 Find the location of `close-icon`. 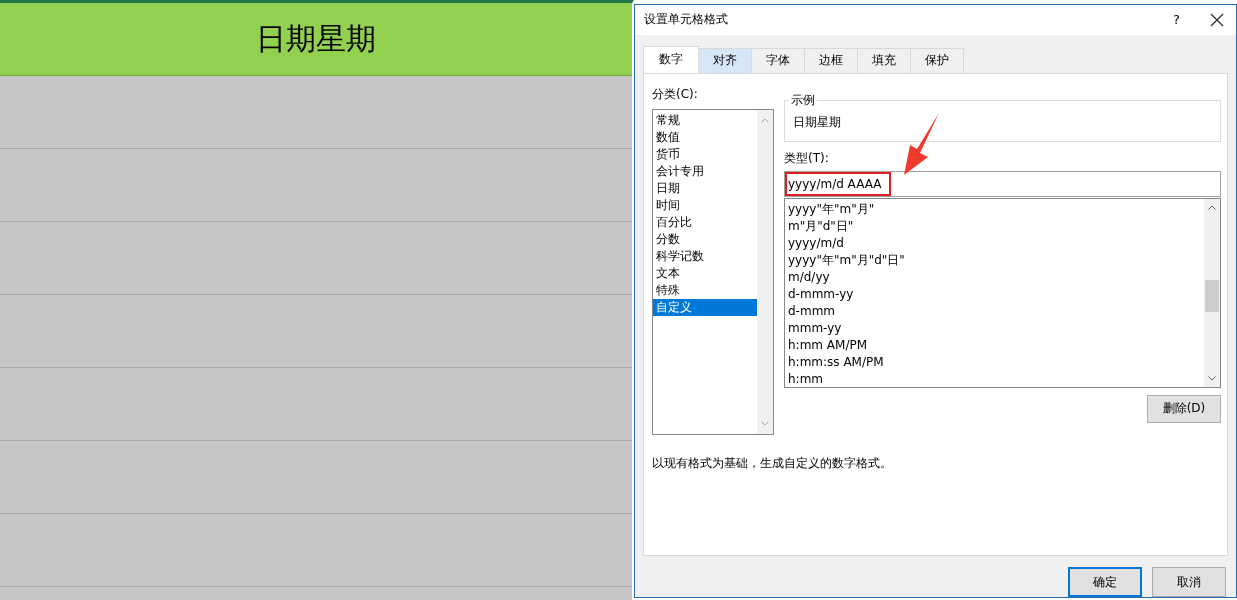

close-icon is located at coordinates (1217, 19).